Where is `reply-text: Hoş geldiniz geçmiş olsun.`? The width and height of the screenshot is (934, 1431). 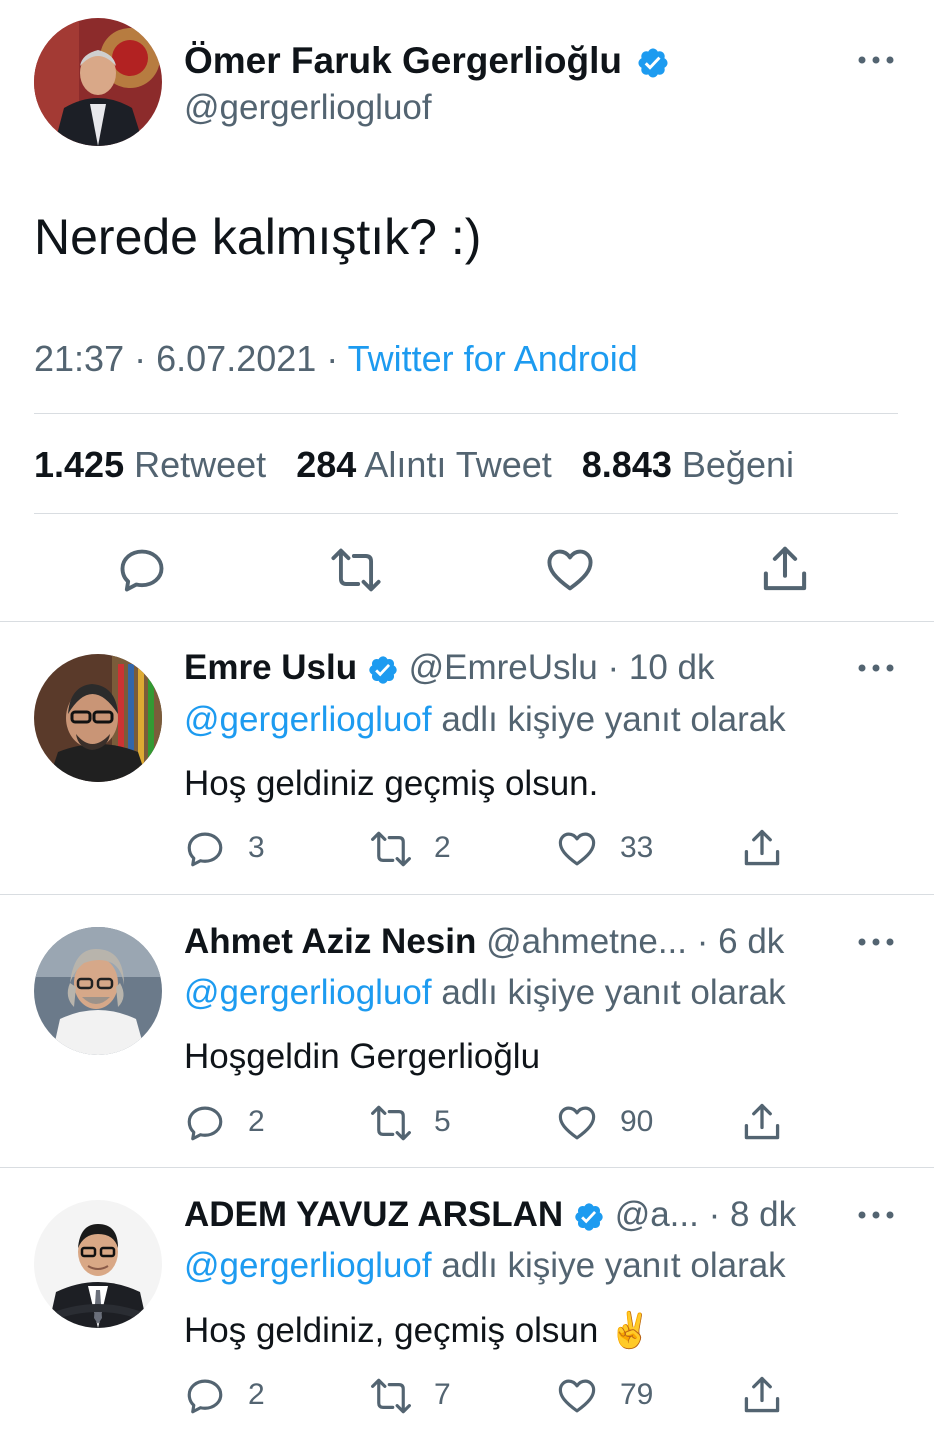
reply-text: Hoş geldiniz geçmiş olsun. is located at coordinates (391, 783).